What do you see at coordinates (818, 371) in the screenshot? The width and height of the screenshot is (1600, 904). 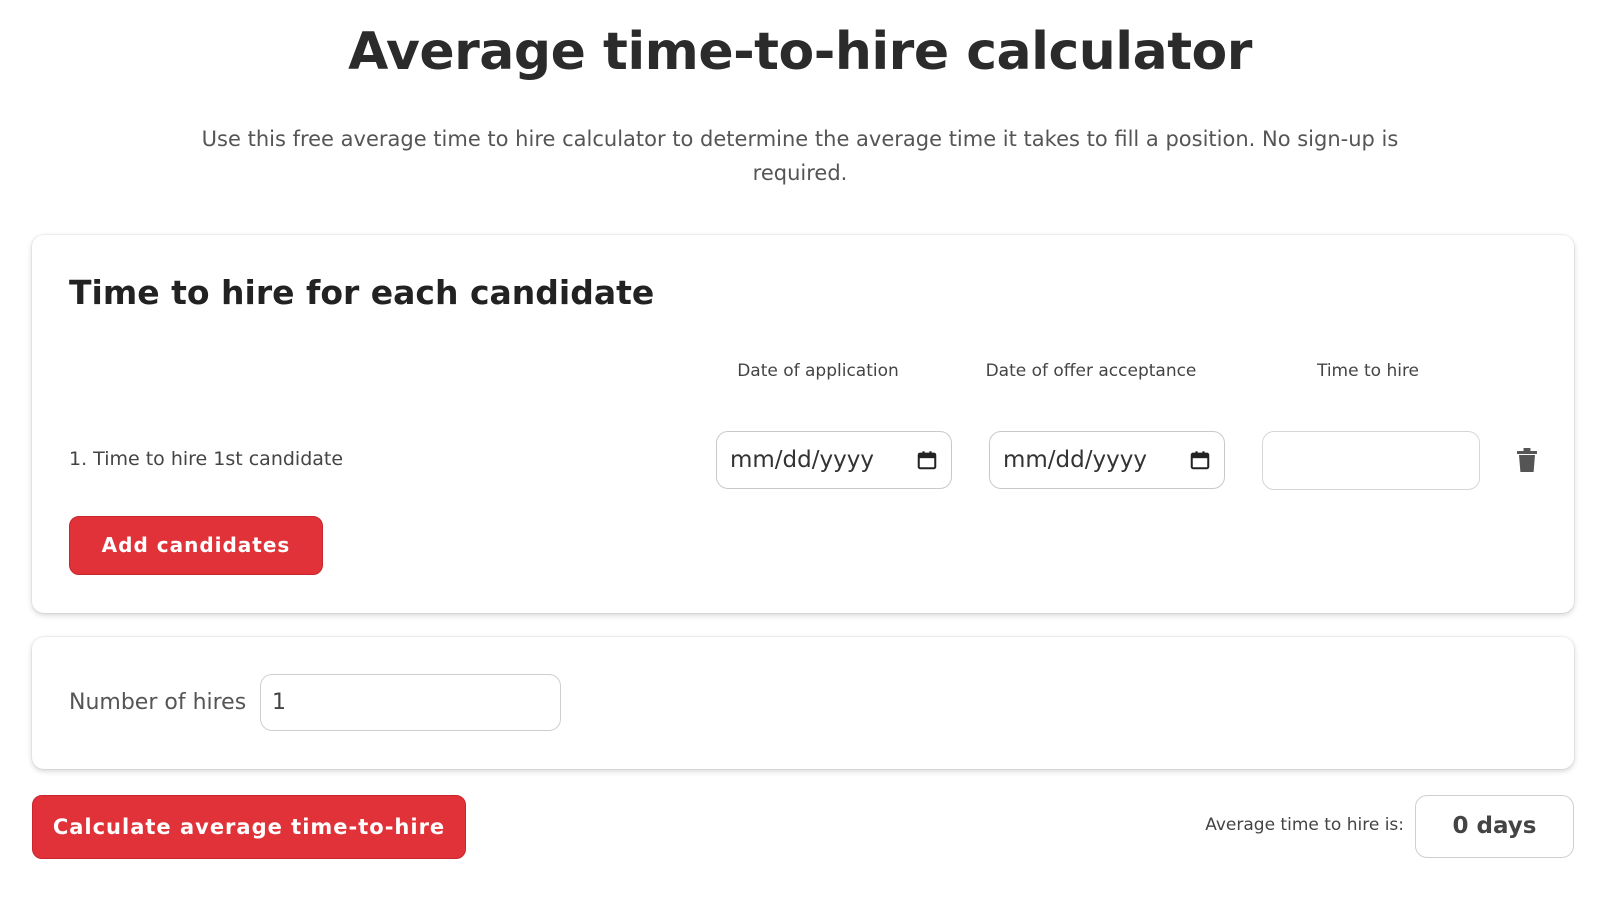 I see `column-header-application-date: Date of application` at bounding box center [818, 371].